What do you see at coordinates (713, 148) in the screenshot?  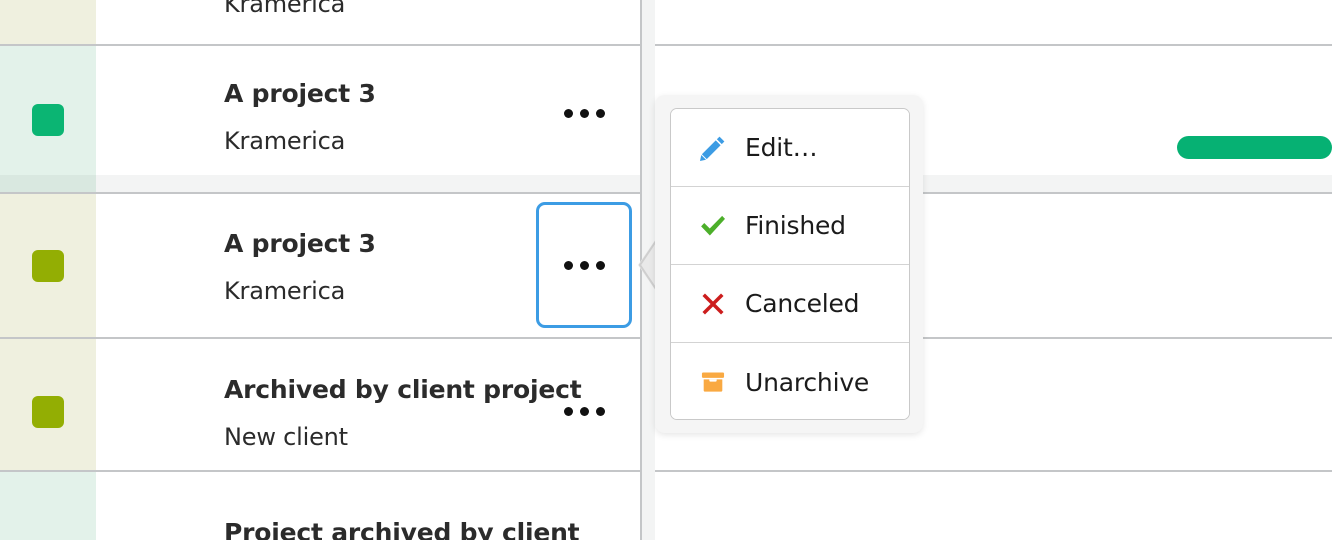 I see `pencil-icon` at bounding box center [713, 148].